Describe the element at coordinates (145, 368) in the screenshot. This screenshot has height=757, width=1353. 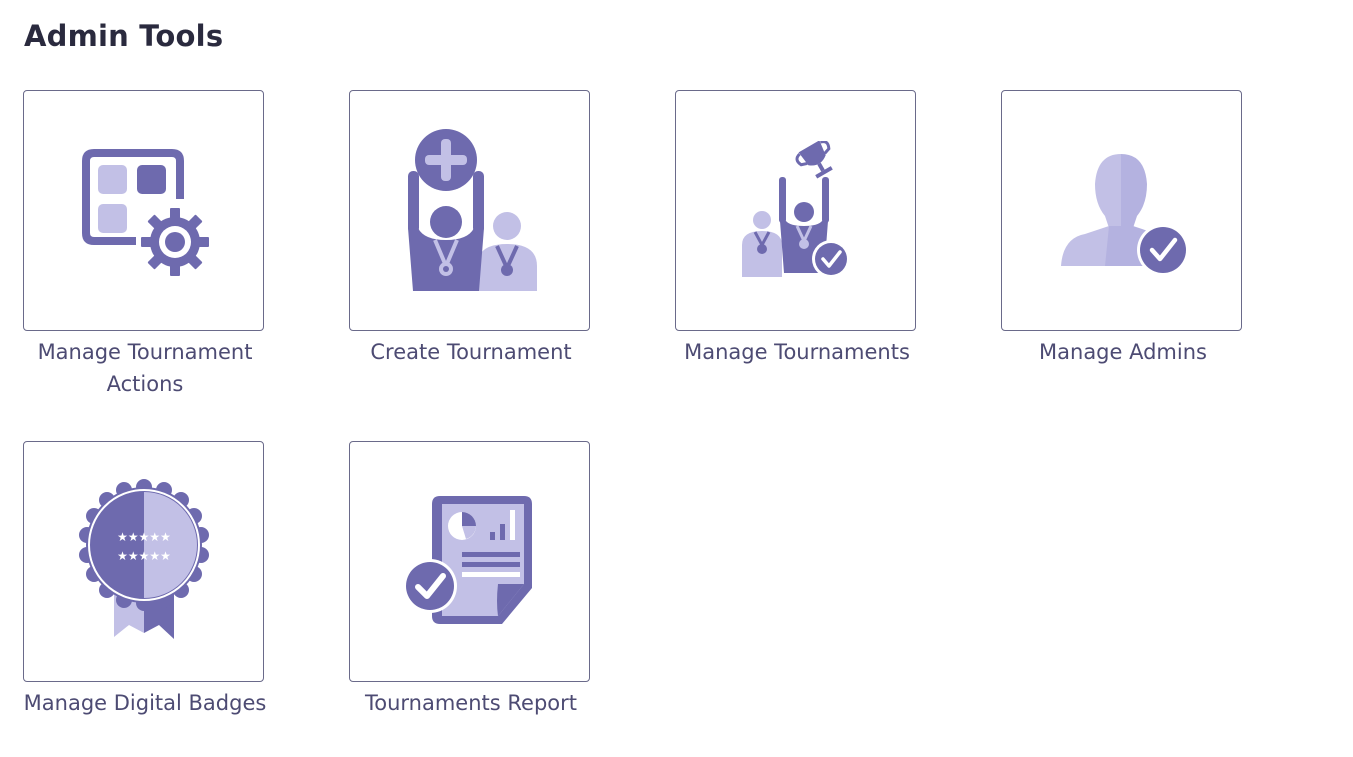
I see `tile-label: Manage Tournament Actions` at that location.